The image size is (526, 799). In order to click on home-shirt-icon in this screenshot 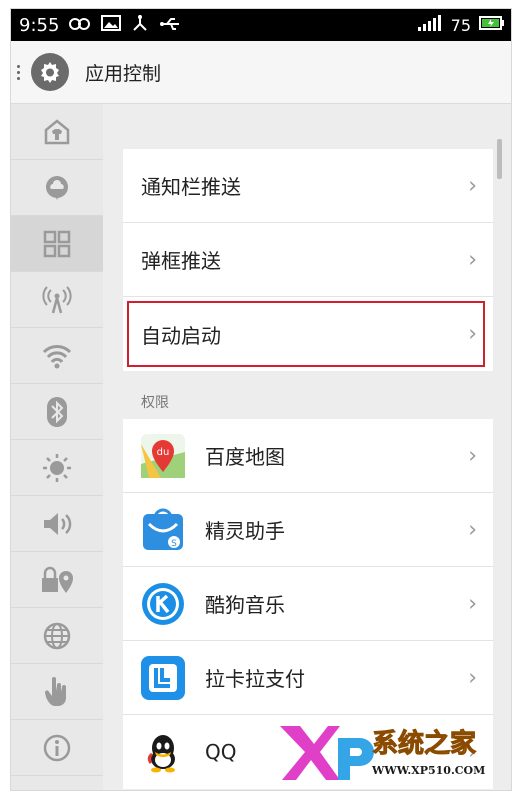, I will do `click(57, 131)`.